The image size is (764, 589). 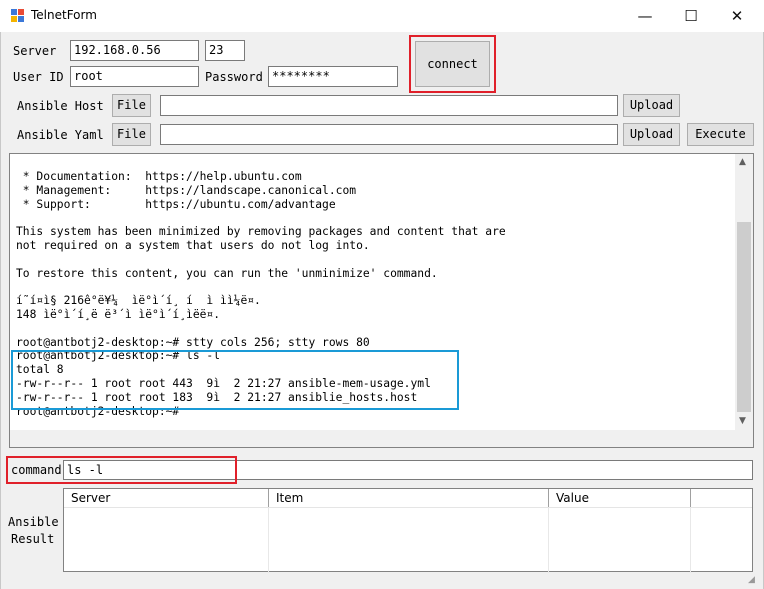 I want to click on host-file-button: File, so click(x=131, y=105).